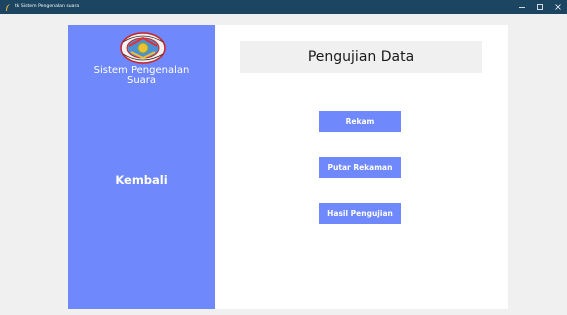  I want to click on window-title: tk Sistem Pengenalan suara, so click(47, 6).